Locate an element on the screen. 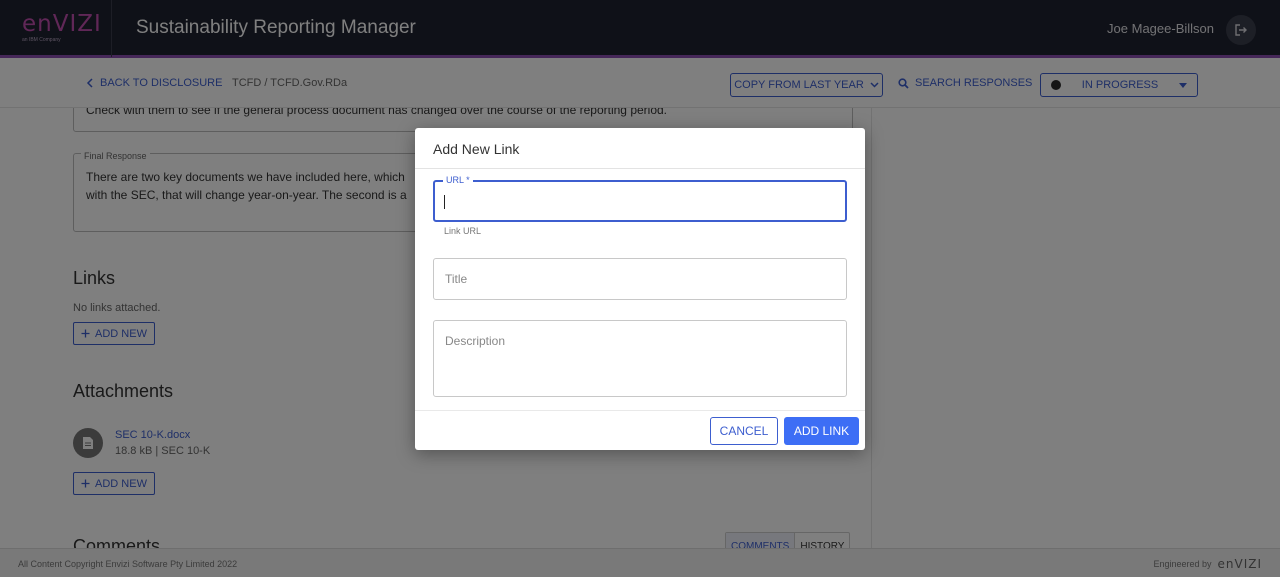 The height and width of the screenshot is (577, 1280). cancel-button: CANCEL is located at coordinates (744, 431).